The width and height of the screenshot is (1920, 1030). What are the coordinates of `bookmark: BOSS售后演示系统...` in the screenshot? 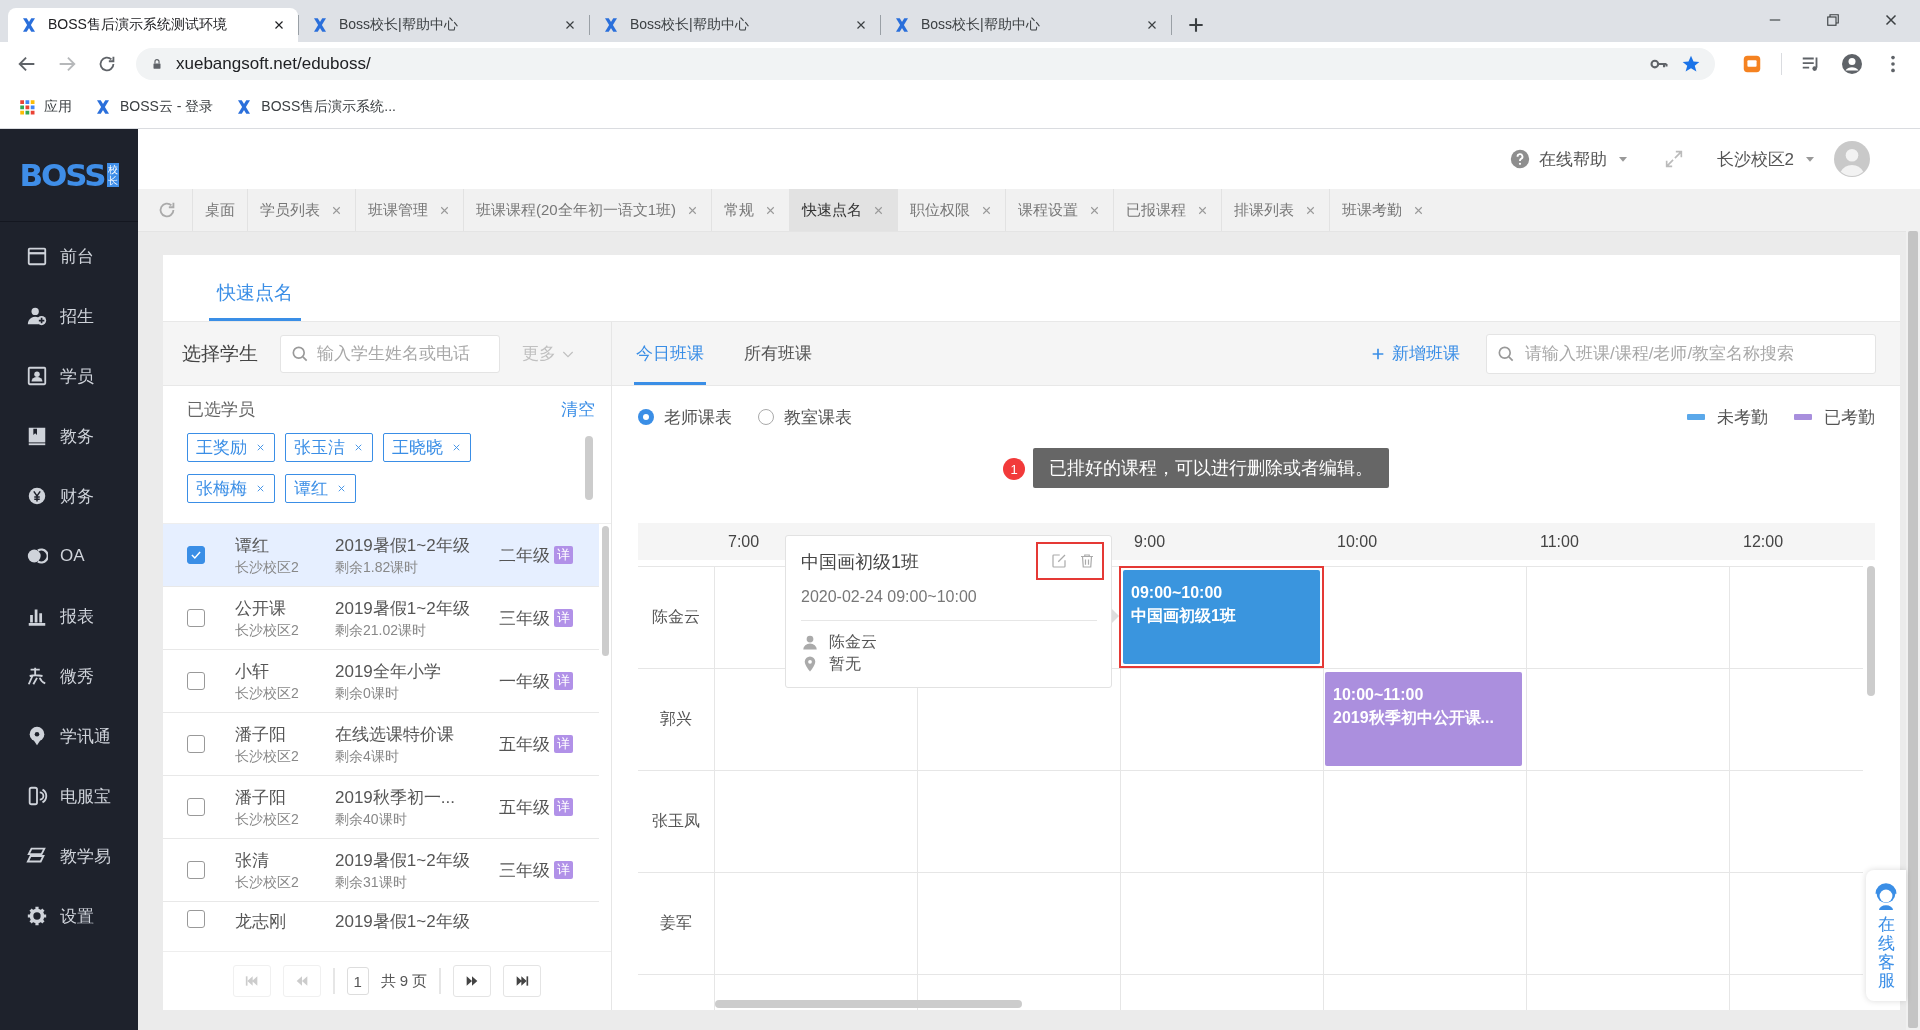 It's located at (315, 107).